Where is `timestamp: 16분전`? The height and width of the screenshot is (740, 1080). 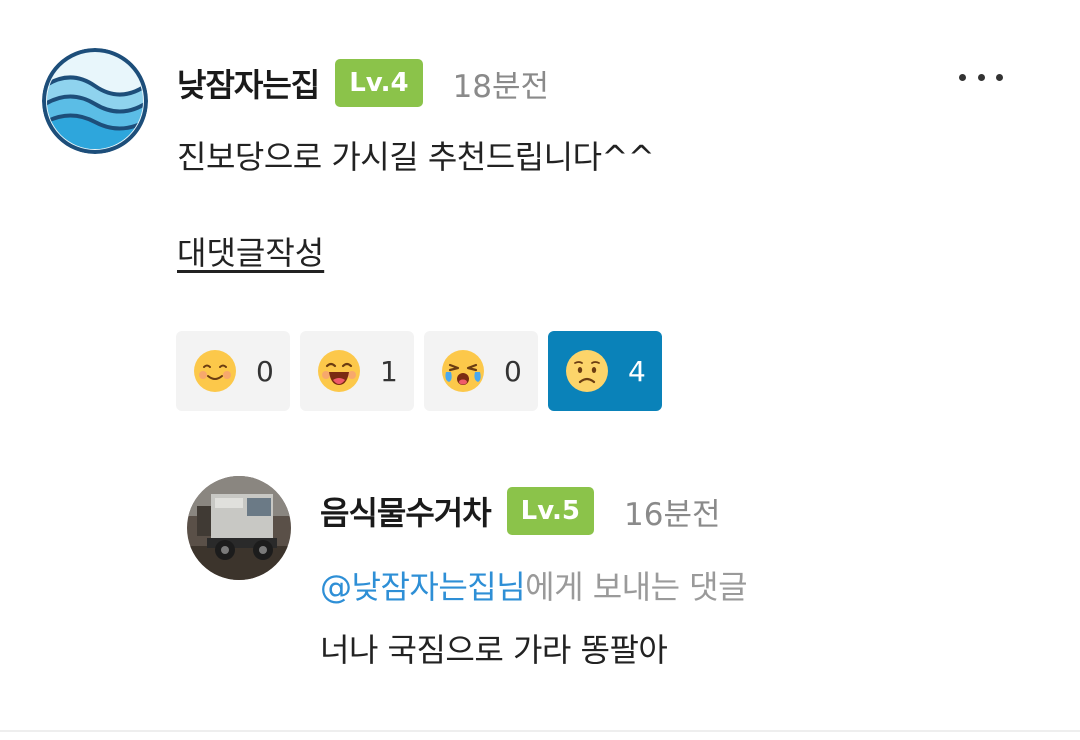 timestamp: 16분전 is located at coordinates (672, 514).